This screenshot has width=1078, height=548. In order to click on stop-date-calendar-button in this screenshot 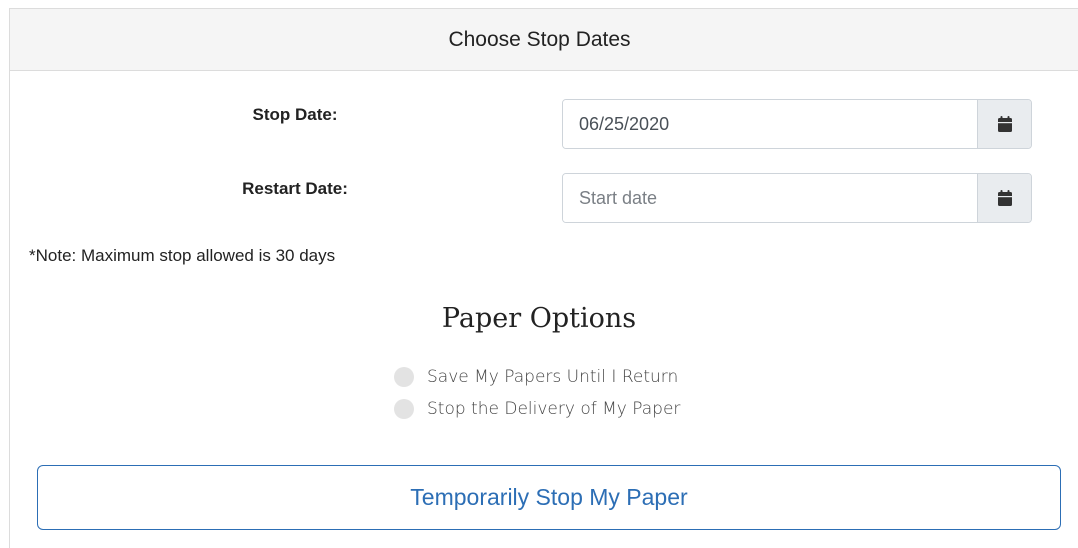, I will do `click(1004, 124)`.